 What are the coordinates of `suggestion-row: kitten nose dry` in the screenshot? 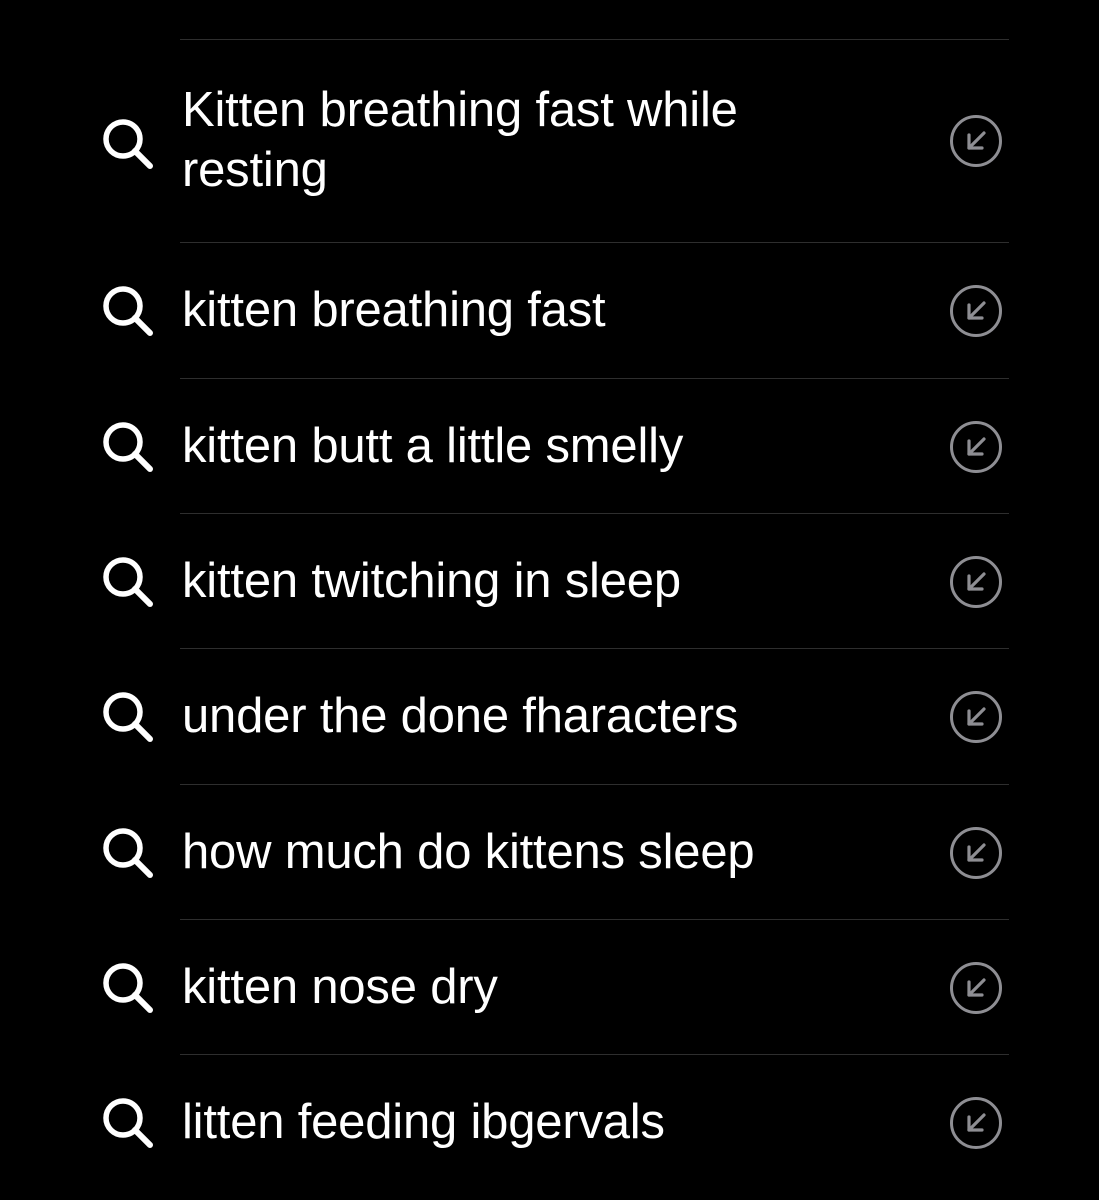 It's located at (549, 987).